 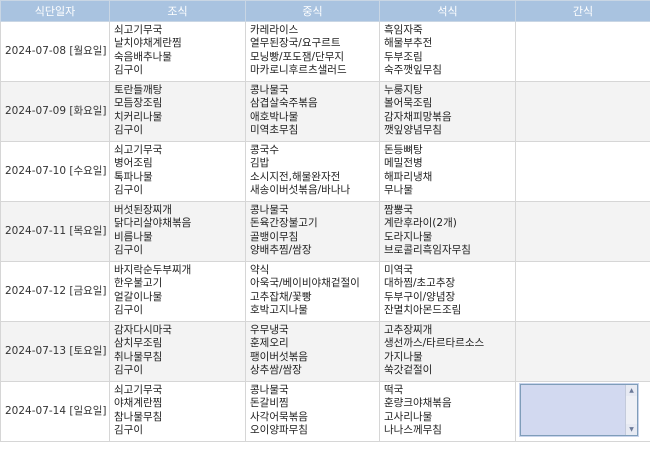 What do you see at coordinates (631, 390) in the screenshot?
I see `scroll-up-arrow-icon: ▲` at bounding box center [631, 390].